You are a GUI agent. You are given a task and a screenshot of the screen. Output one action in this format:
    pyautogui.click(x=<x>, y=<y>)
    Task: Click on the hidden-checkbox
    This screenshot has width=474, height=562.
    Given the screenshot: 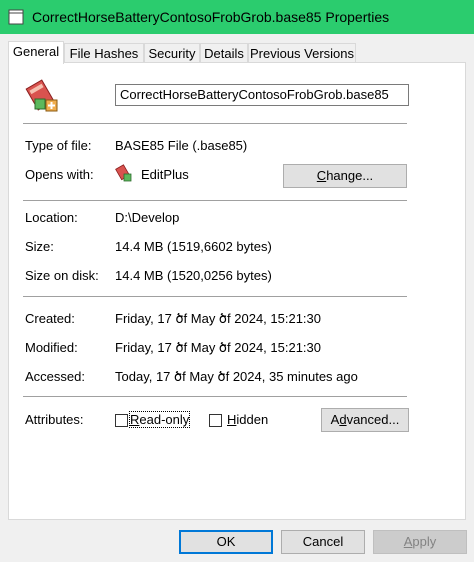 What is the action you would take?
    pyautogui.click(x=215, y=420)
    